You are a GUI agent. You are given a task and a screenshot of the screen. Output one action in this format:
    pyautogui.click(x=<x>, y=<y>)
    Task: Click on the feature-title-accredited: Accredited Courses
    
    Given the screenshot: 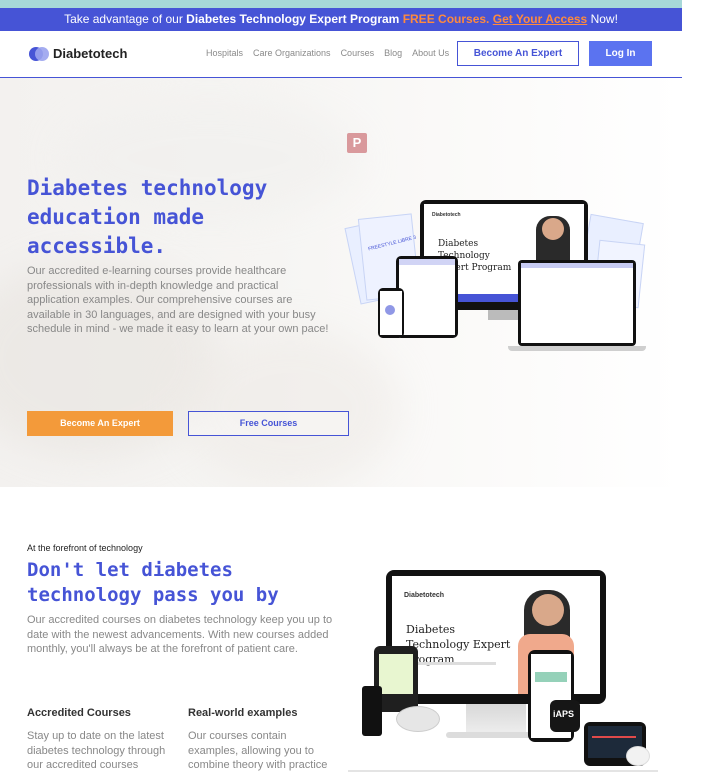 What is the action you would take?
    pyautogui.click(x=79, y=713)
    